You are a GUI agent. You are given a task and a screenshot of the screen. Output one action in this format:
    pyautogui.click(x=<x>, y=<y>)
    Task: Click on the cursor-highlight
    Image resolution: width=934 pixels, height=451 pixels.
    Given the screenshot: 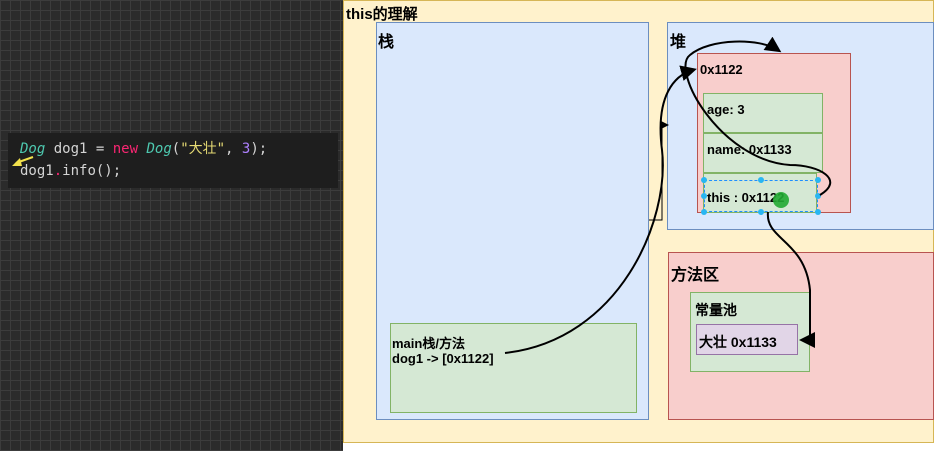 What is the action you would take?
    pyautogui.click(x=781, y=200)
    